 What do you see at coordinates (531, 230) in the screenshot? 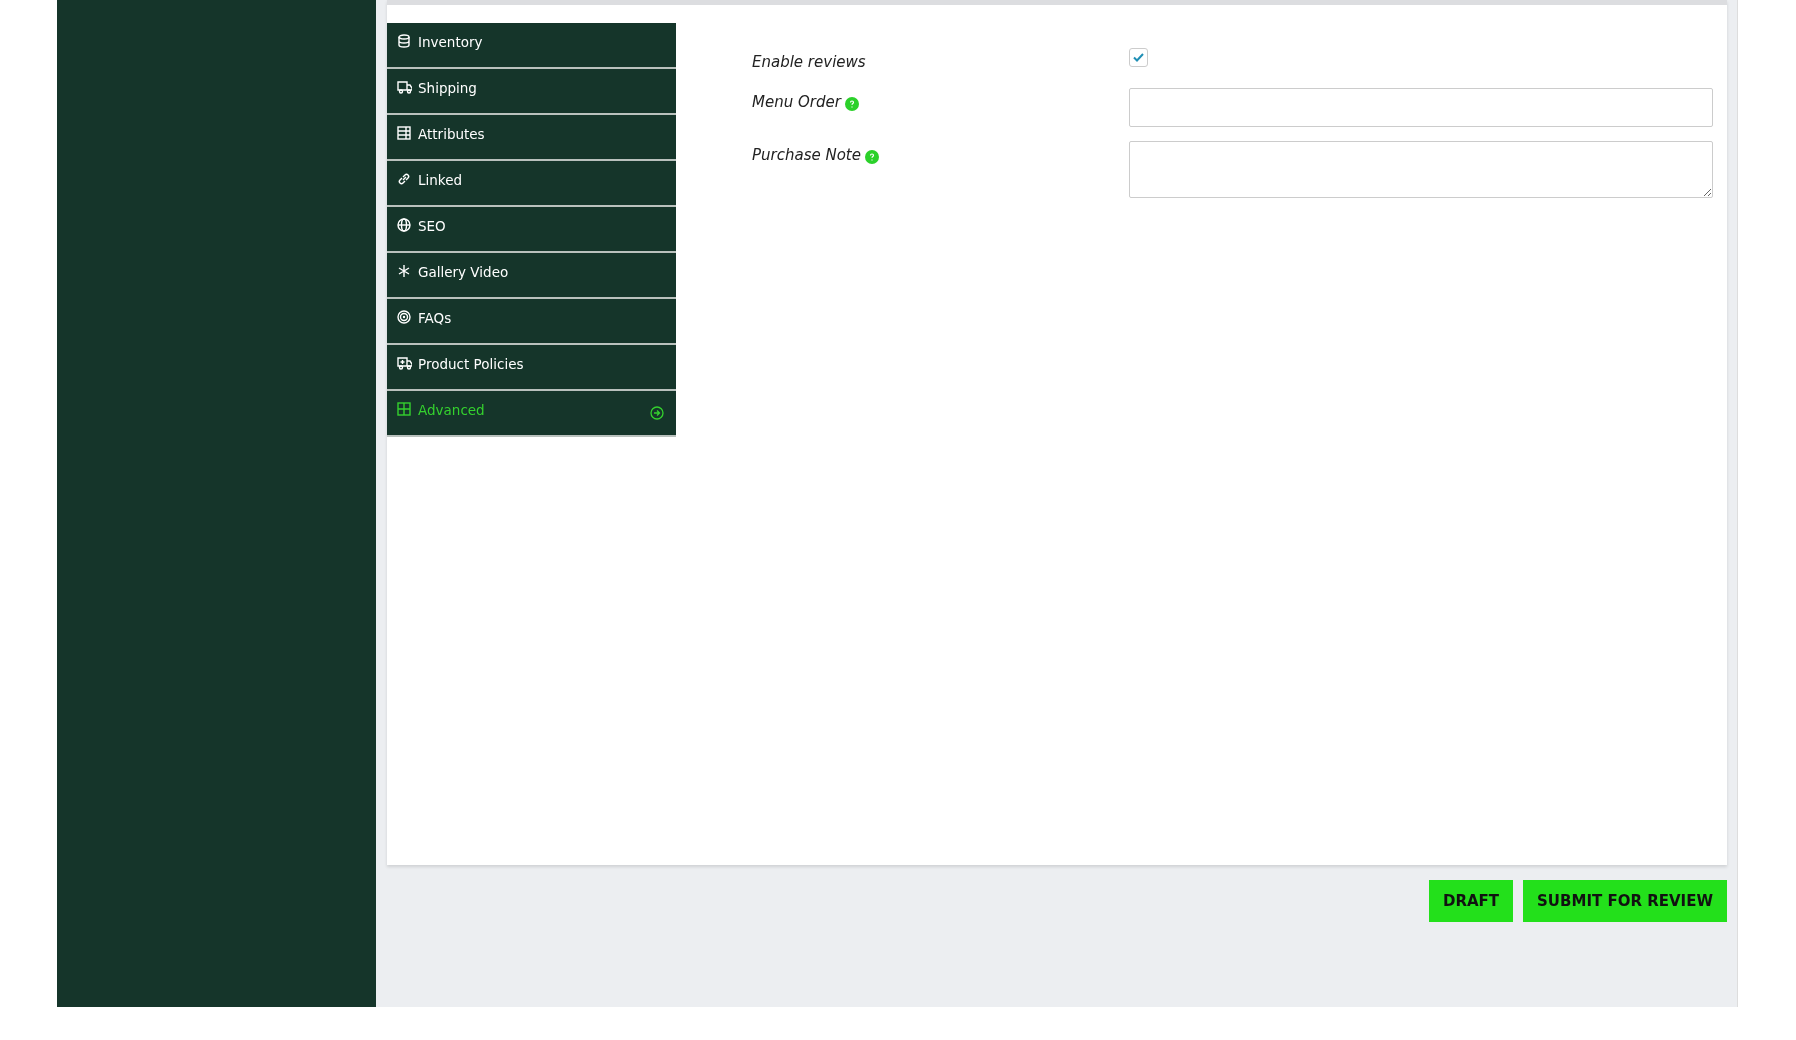
I see `tab: SEO` at bounding box center [531, 230].